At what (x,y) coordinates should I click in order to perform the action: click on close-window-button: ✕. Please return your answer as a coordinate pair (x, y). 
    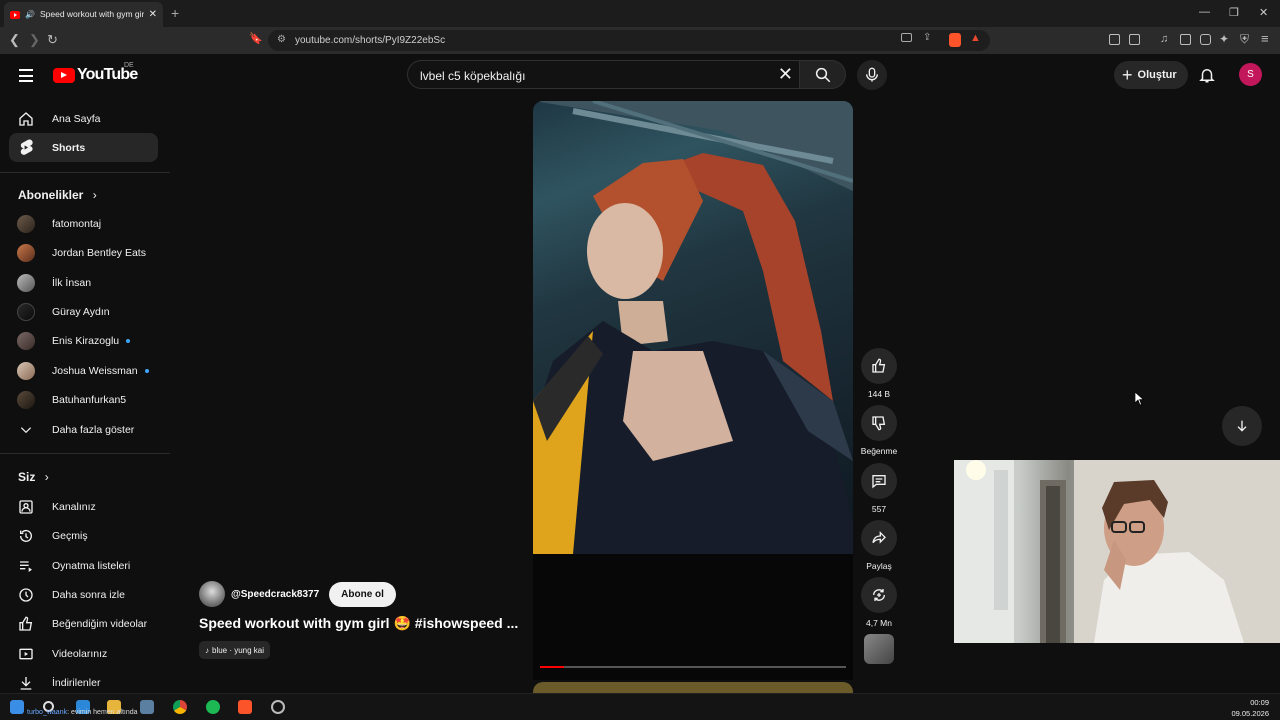
    Looking at the image, I should click on (1263, 12).